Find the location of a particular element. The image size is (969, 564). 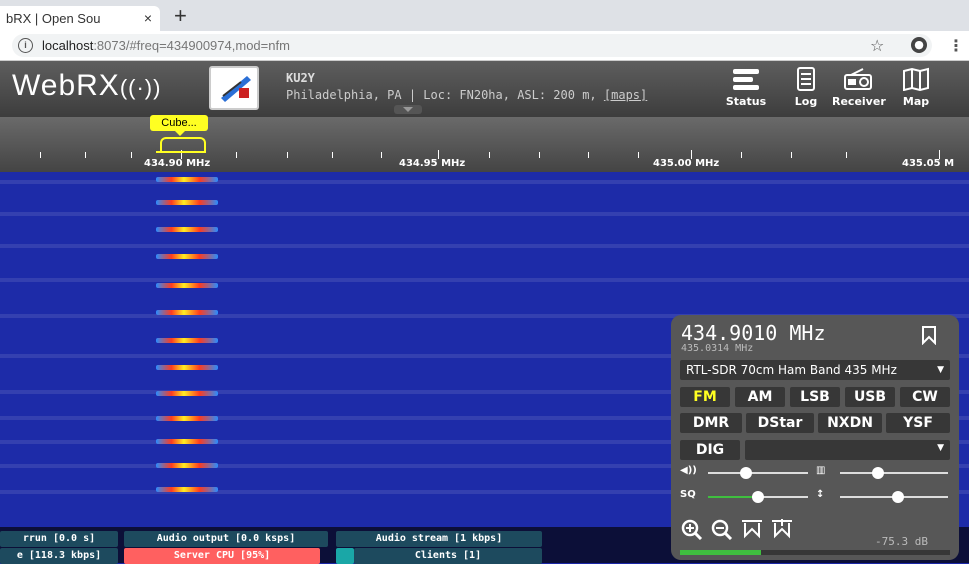

browser-tab-bar: bRX | Open Sou × + is located at coordinates (484, 15).